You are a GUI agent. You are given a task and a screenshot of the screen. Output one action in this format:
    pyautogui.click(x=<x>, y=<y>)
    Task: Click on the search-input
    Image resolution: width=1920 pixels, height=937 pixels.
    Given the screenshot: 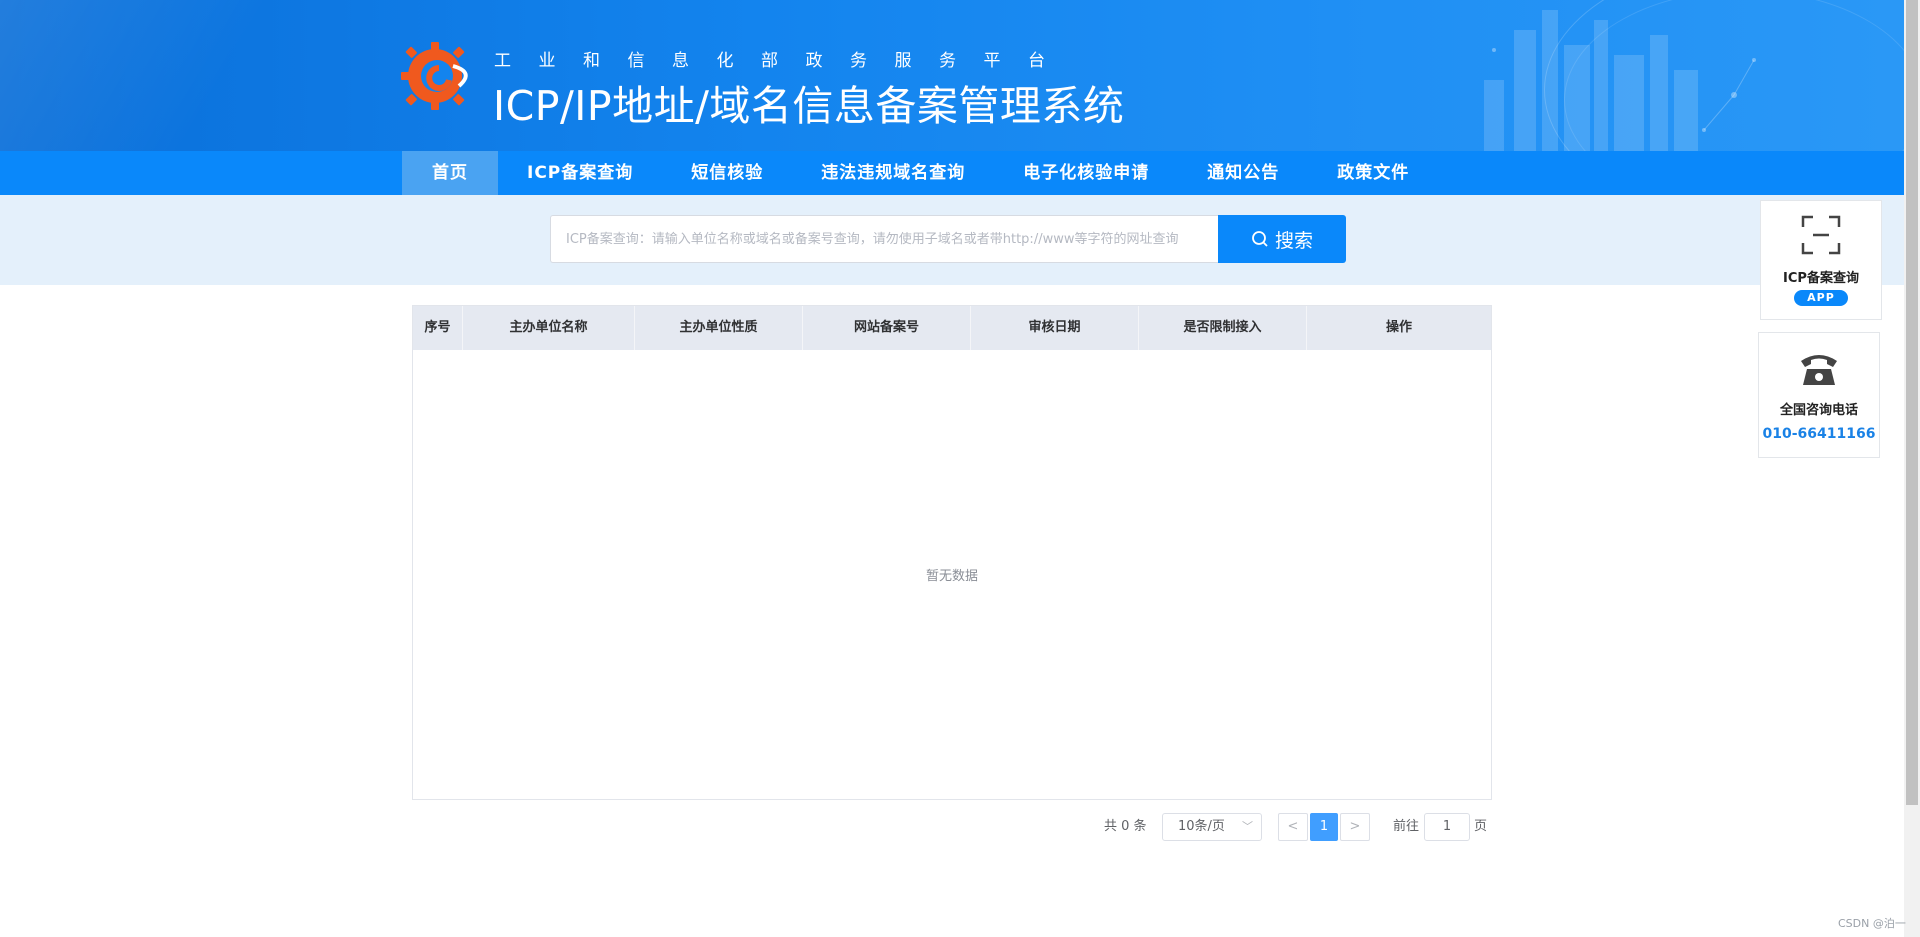 What is the action you would take?
    pyautogui.click(x=884, y=239)
    